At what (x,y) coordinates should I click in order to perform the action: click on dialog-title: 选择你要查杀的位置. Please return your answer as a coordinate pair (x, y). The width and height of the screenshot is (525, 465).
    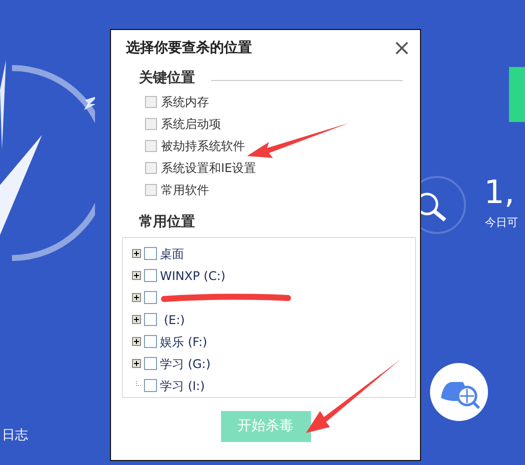
    Looking at the image, I should click on (189, 48).